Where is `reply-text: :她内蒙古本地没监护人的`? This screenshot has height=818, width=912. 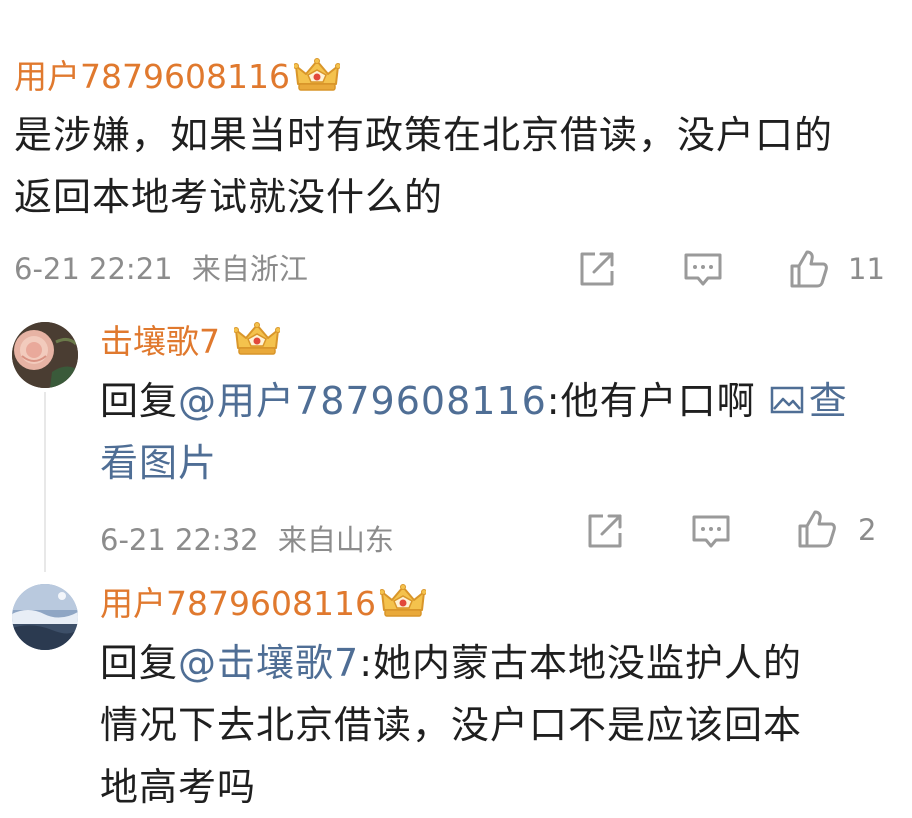 reply-text: :她内蒙古本地没监护人的 is located at coordinates (581, 663).